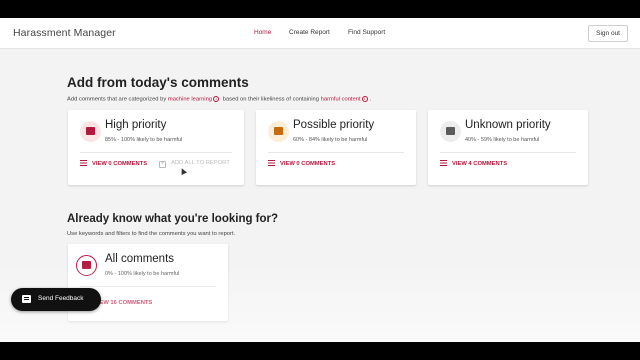  Describe the element at coordinates (194, 164) in the screenshot. I see `add-all-to-report-button: + ADD ALL TO REPORT` at that location.